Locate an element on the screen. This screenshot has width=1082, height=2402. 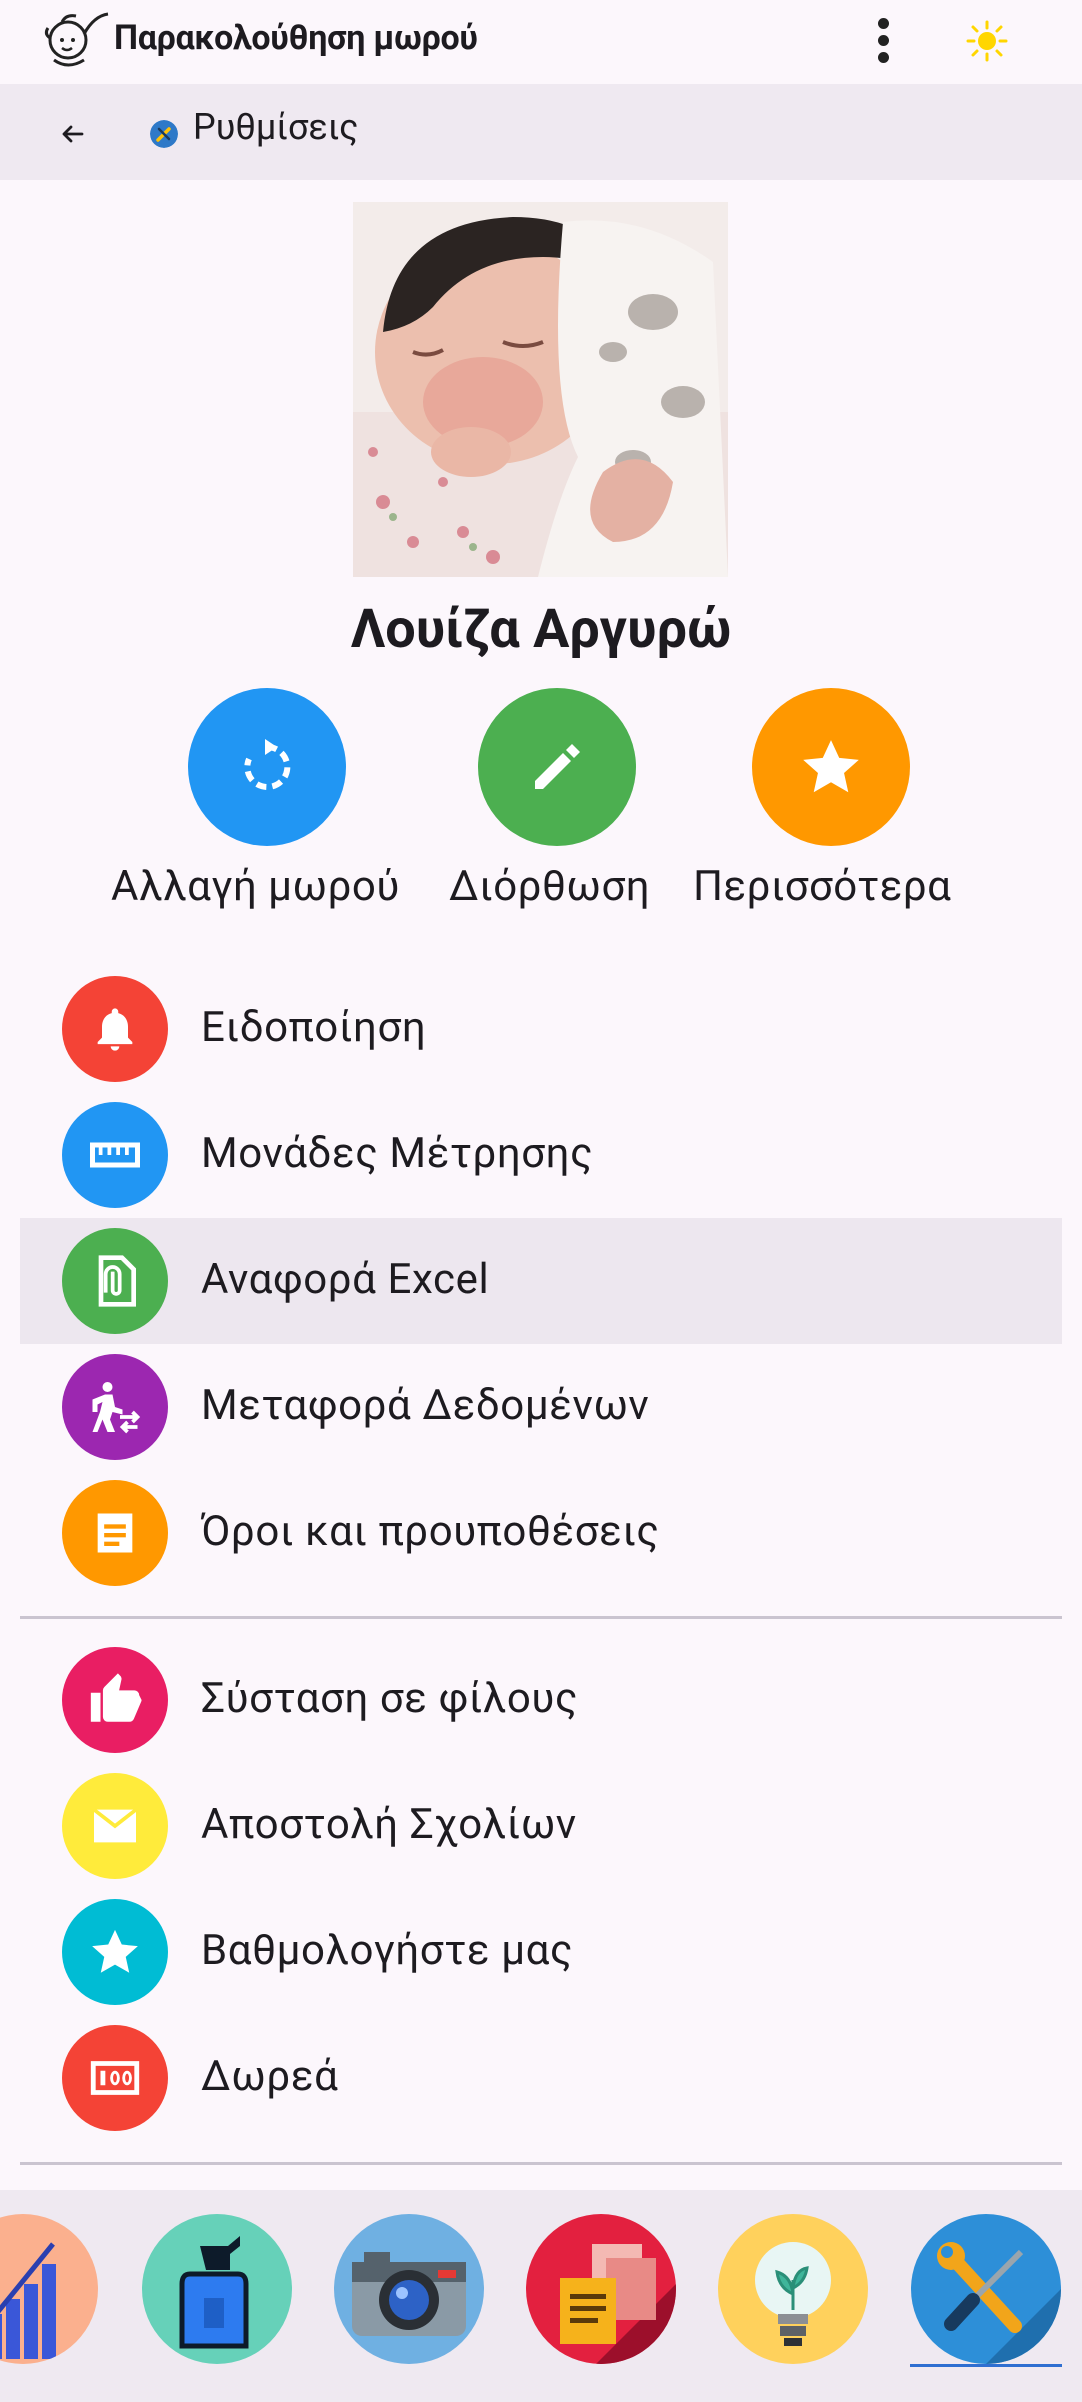
setting-data-transfer: Μεταφορά Δεδομένων is located at coordinates (541, 1407).